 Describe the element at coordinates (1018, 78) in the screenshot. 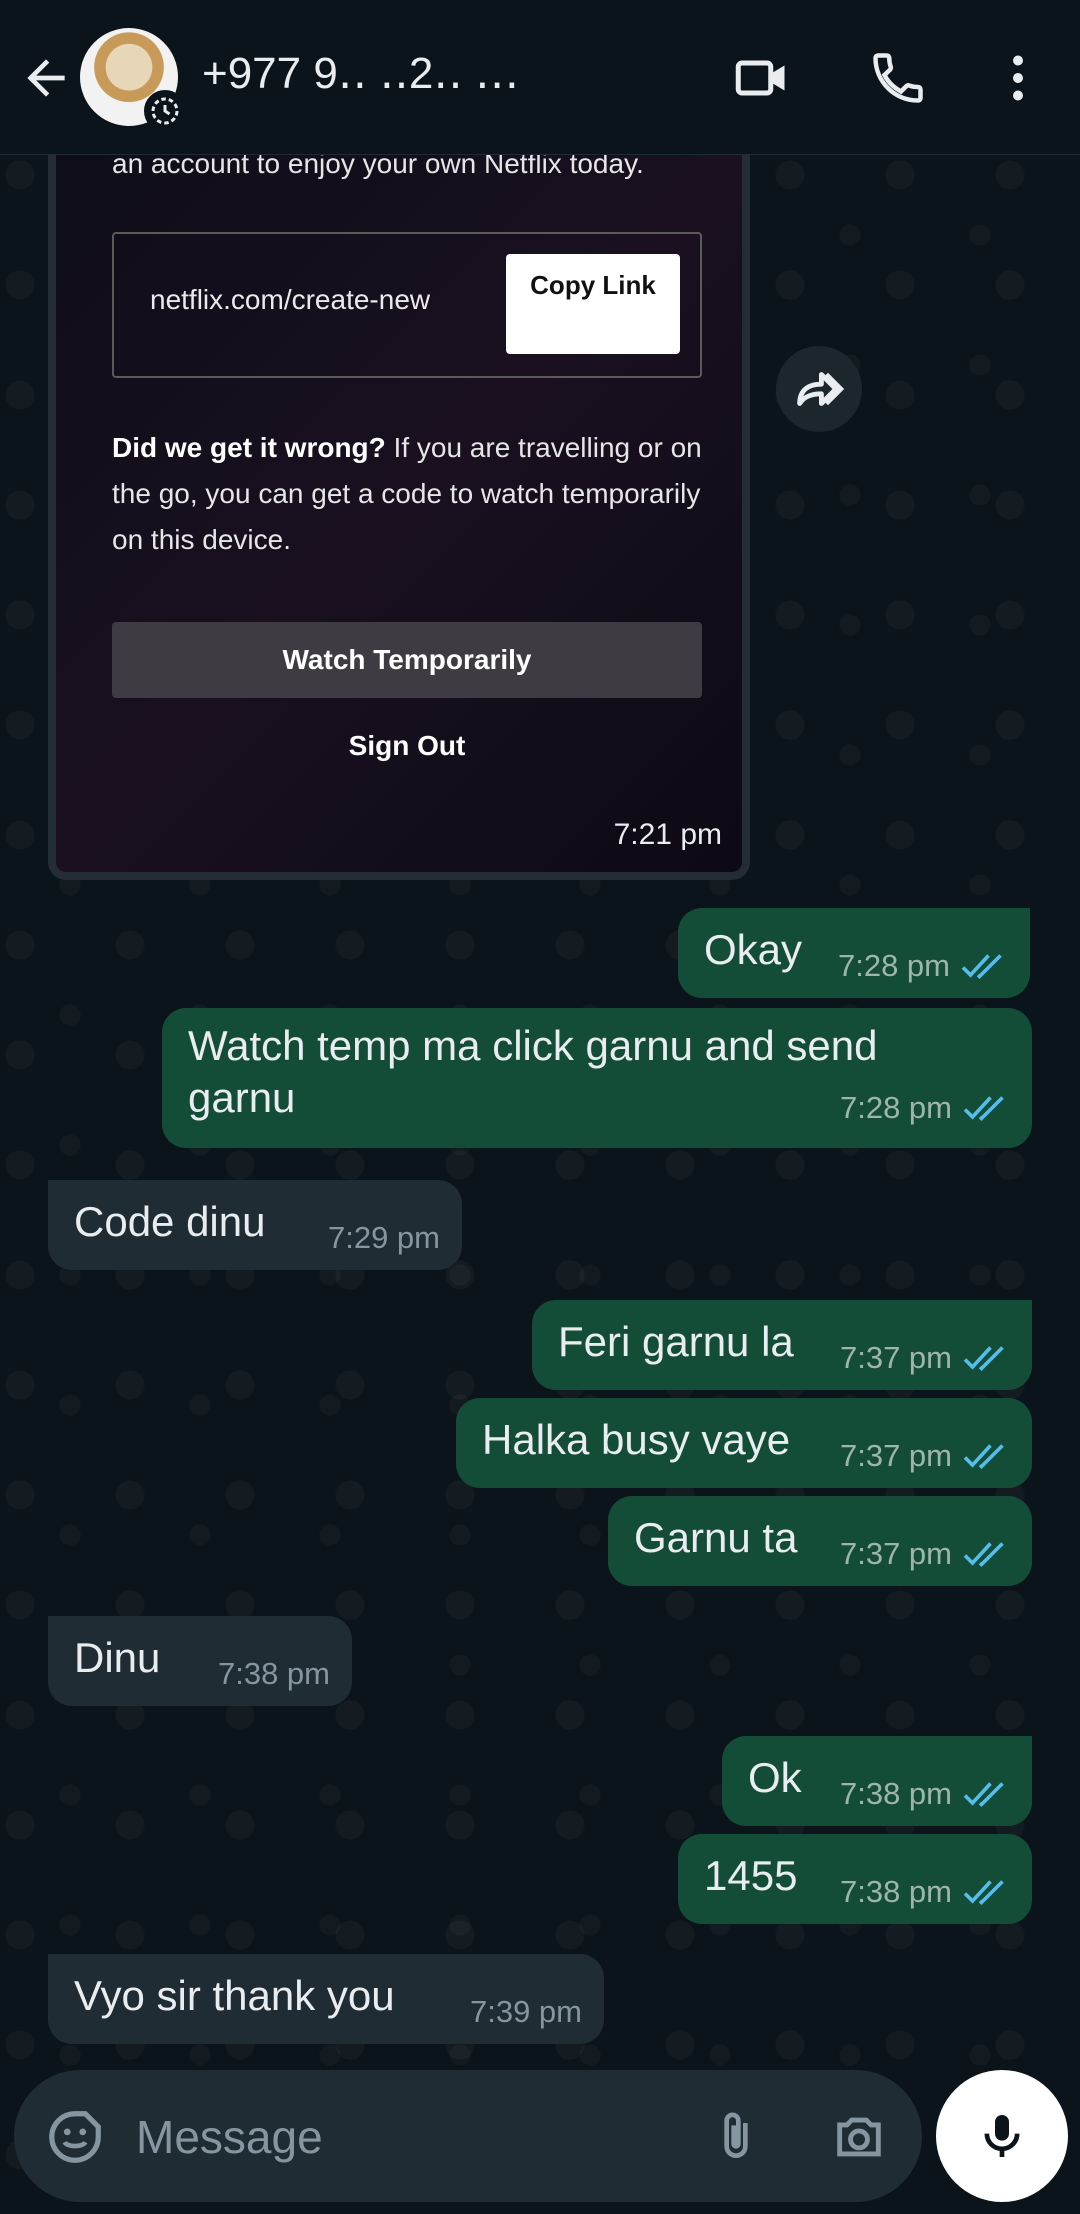

I see `more-vert-icon` at that location.